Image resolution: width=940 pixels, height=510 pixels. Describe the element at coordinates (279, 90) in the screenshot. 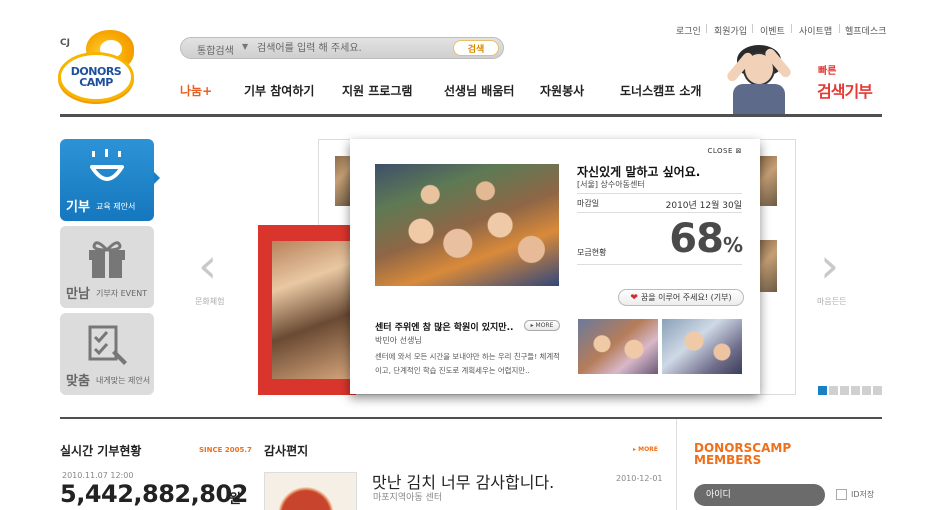

I see `gnb-donate: 기부 참여하기` at that location.